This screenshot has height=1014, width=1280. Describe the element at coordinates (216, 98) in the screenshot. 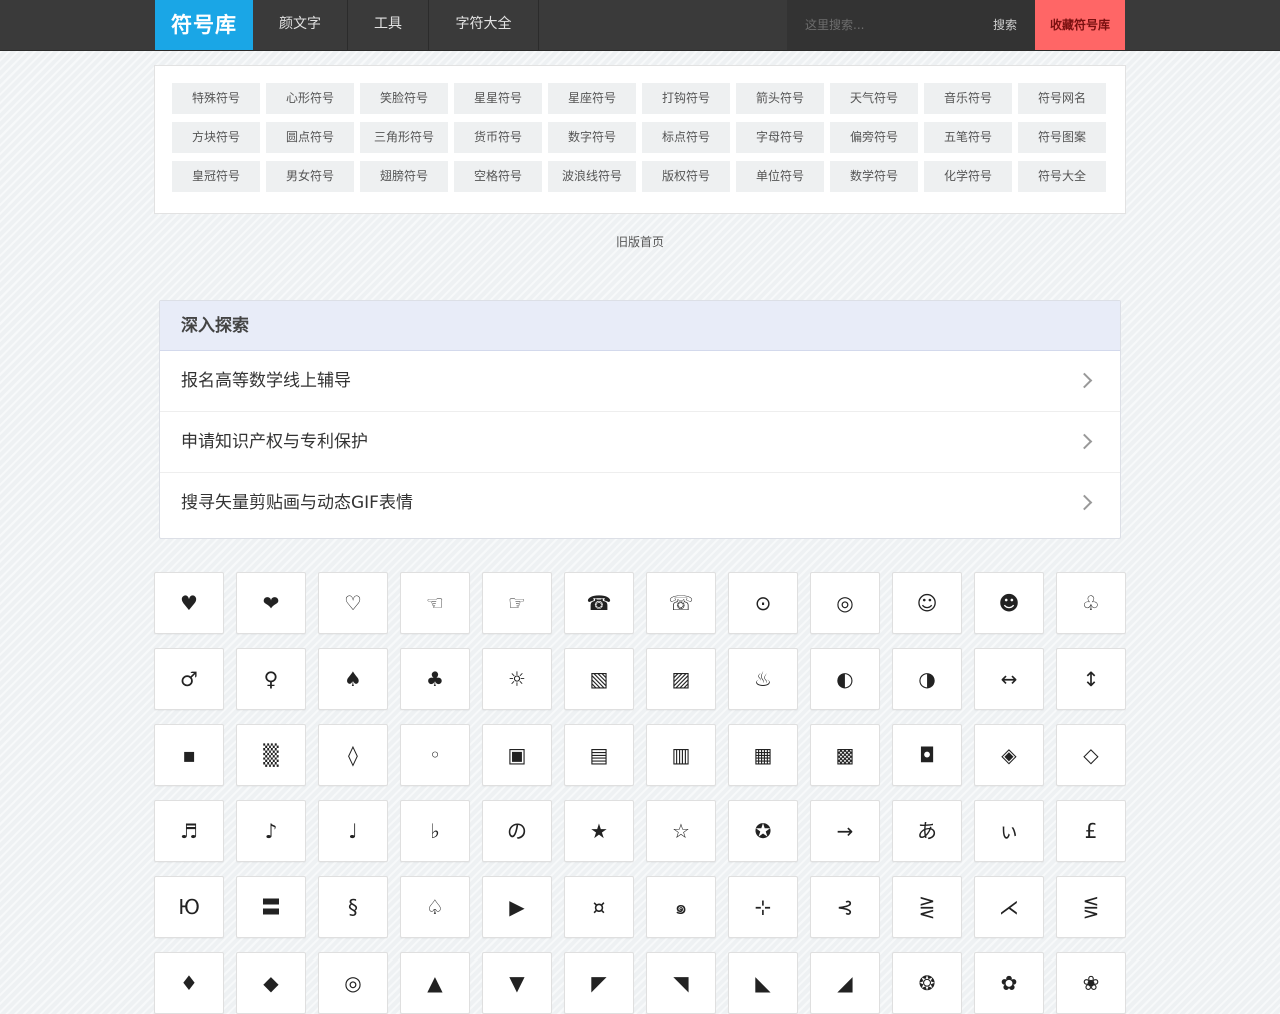

I see `category-link: 特殊符号` at that location.